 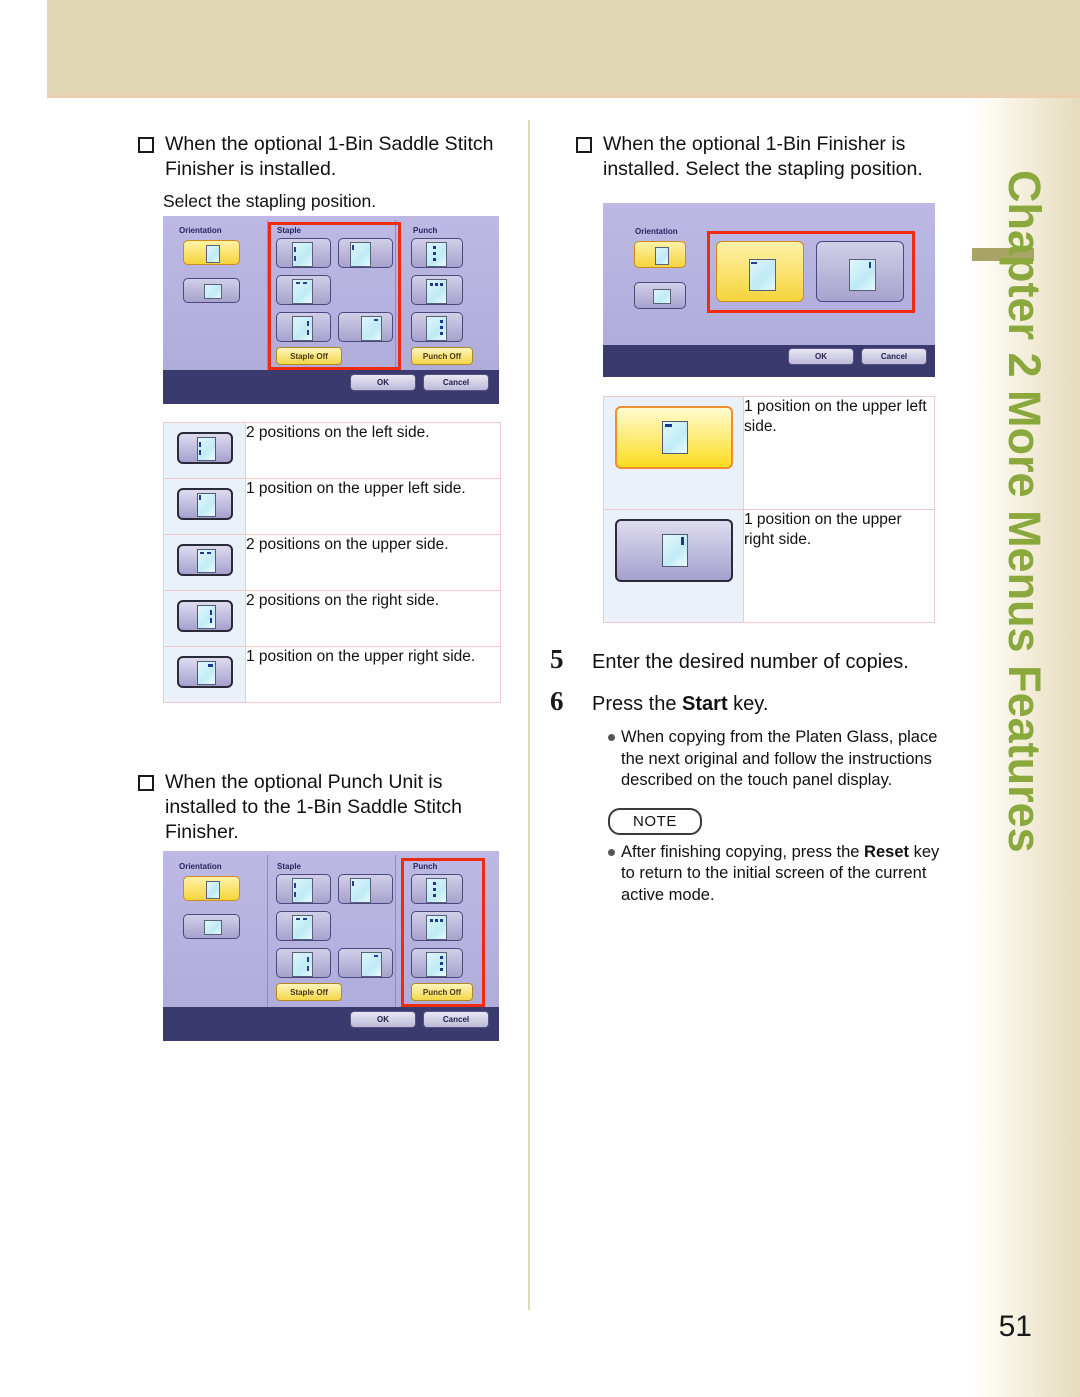 What do you see at coordinates (529, 715) in the screenshot?
I see `column-divider` at bounding box center [529, 715].